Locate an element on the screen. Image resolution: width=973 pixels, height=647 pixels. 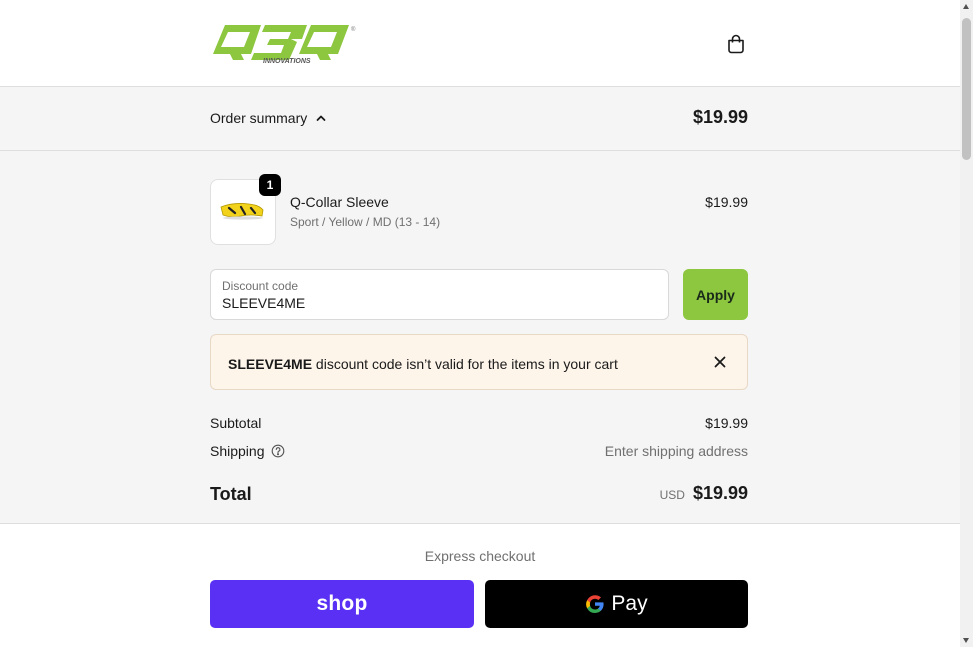
product-price: $19.99 is located at coordinates (726, 202).